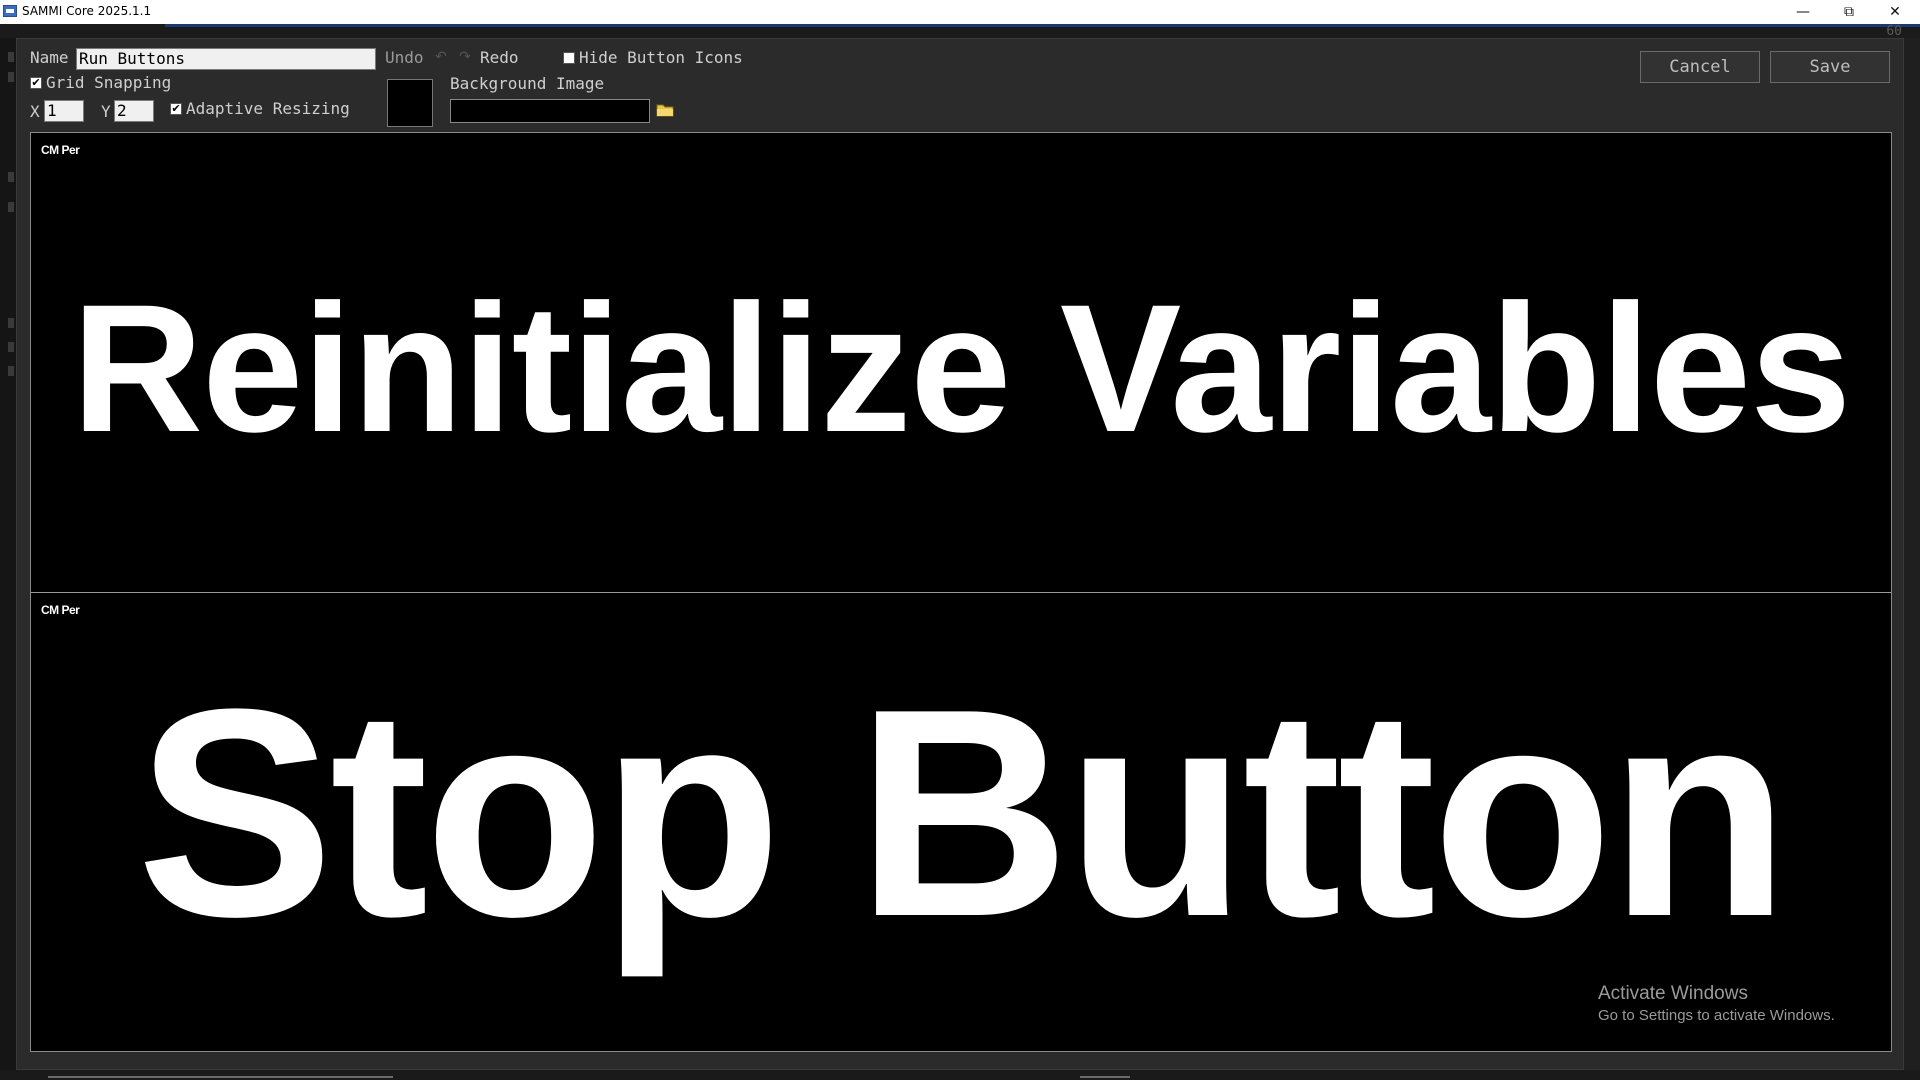  I want to click on save-button: Save, so click(1830, 67).